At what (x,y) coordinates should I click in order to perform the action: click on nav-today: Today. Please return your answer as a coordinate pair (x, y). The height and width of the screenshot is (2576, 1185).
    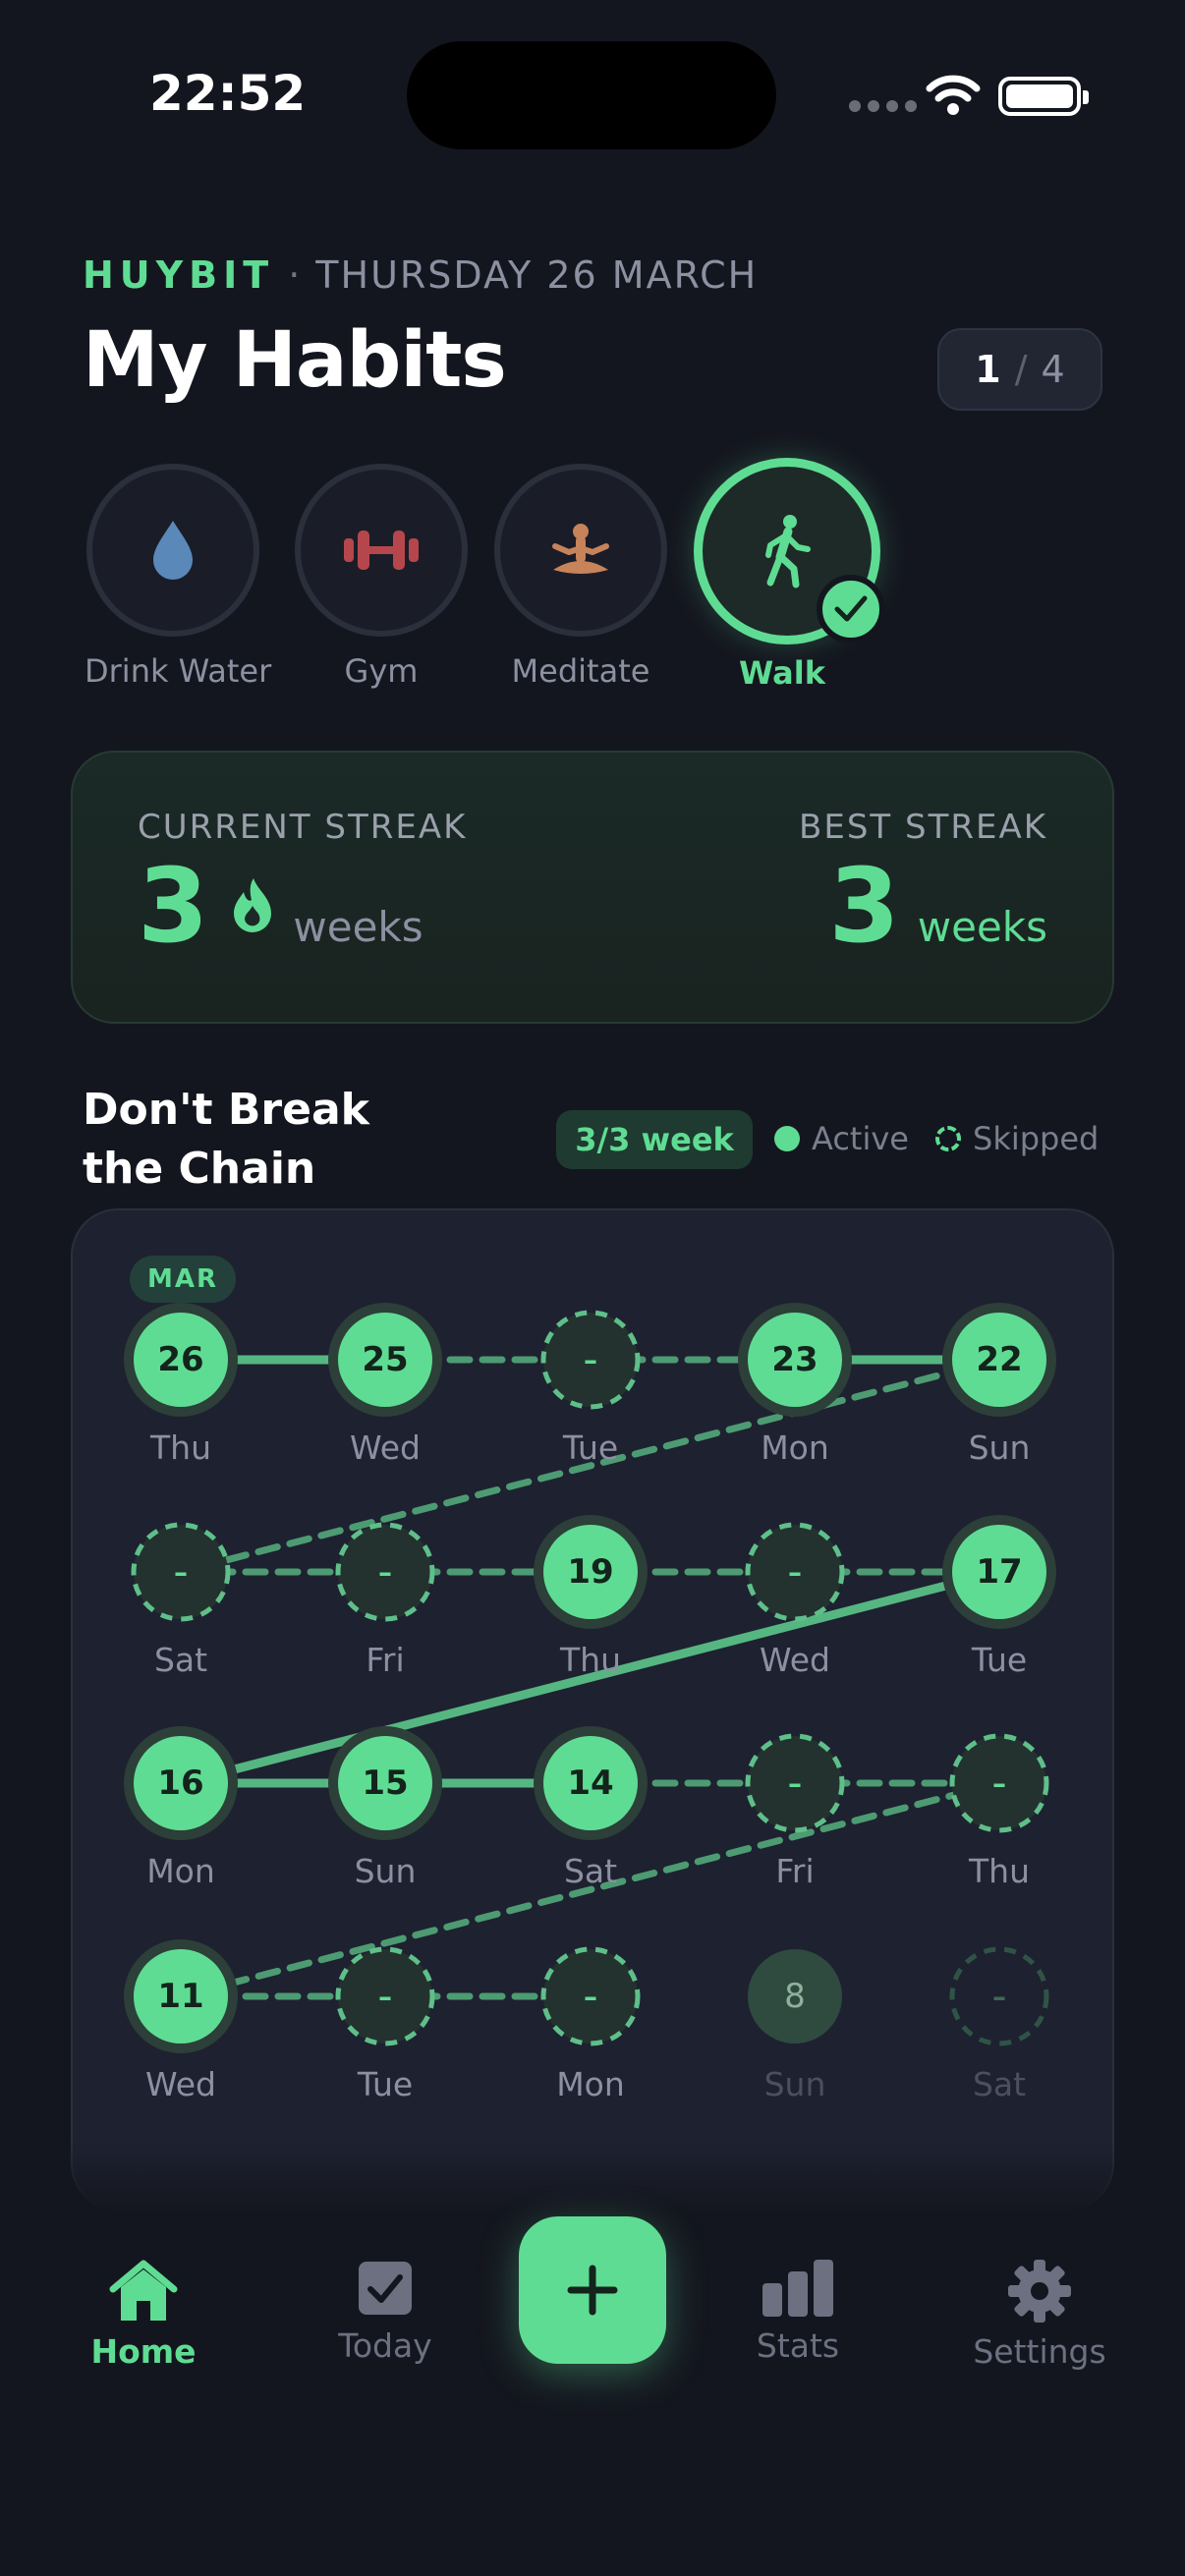
    Looking at the image, I should click on (385, 2312).